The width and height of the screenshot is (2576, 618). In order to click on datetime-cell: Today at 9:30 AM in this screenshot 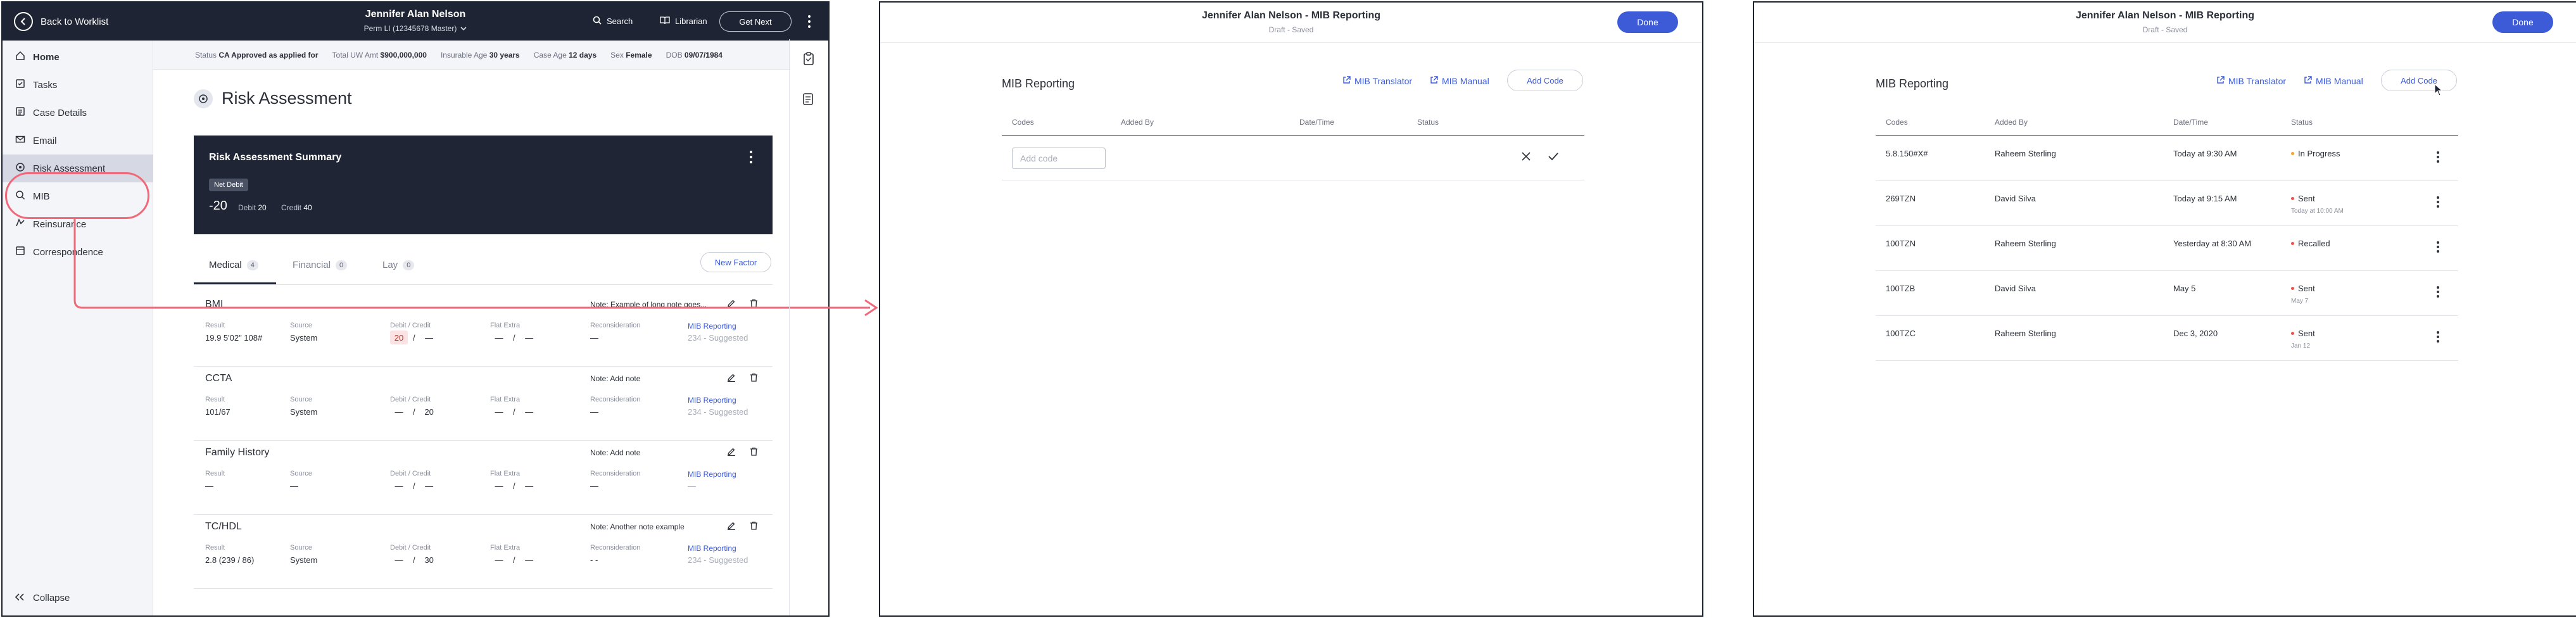, I will do `click(2205, 153)`.